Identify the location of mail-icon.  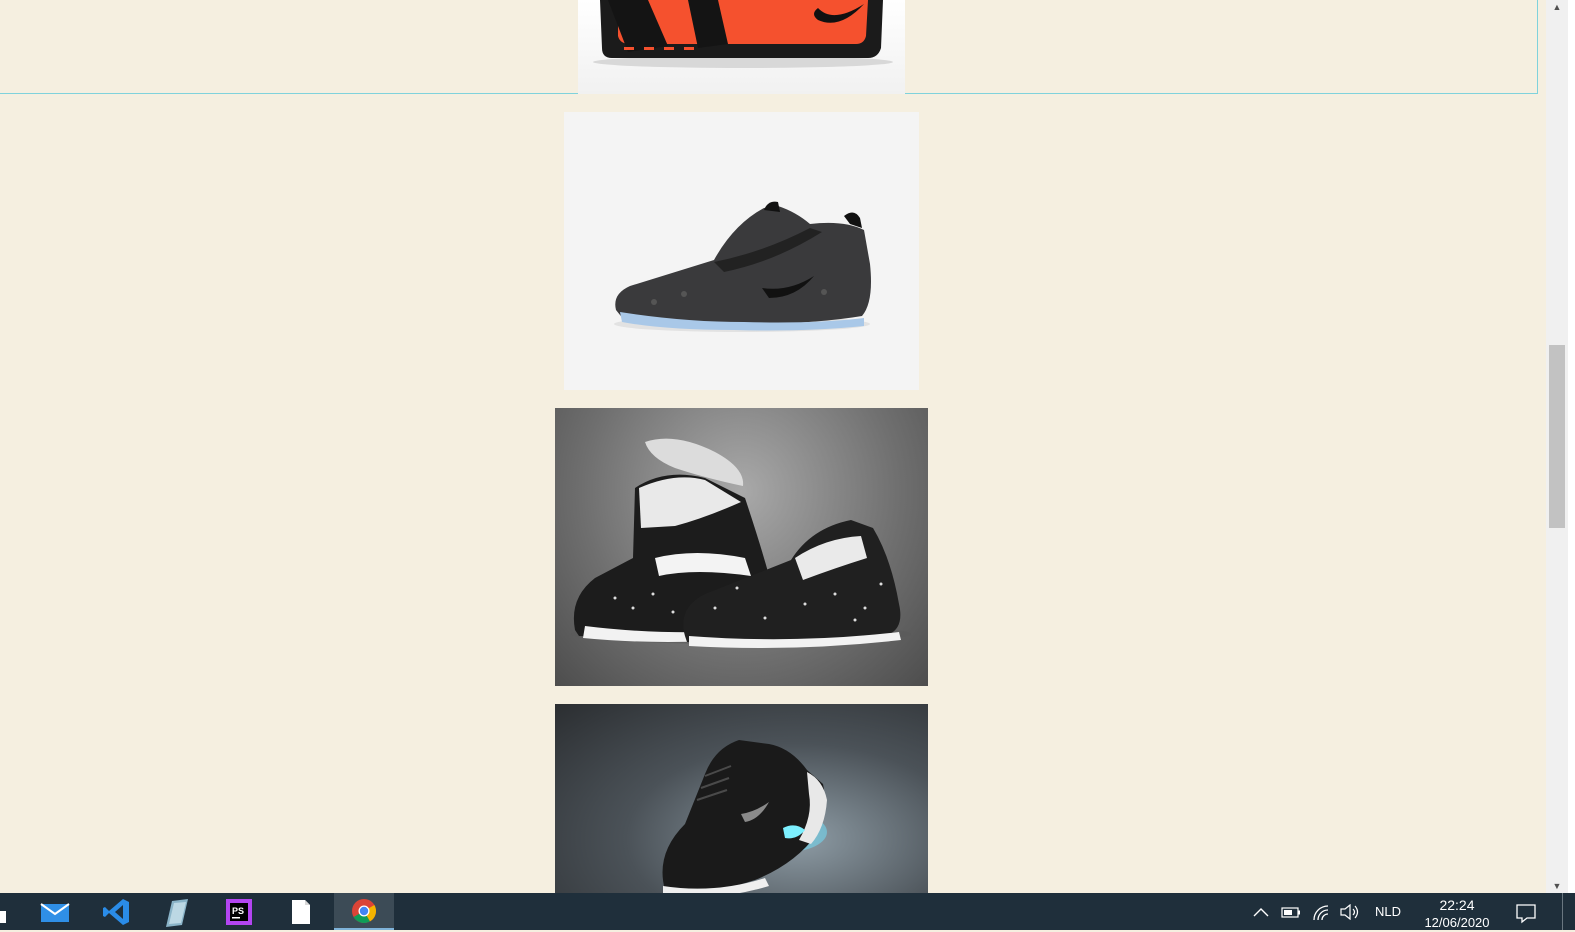
(55, 911).